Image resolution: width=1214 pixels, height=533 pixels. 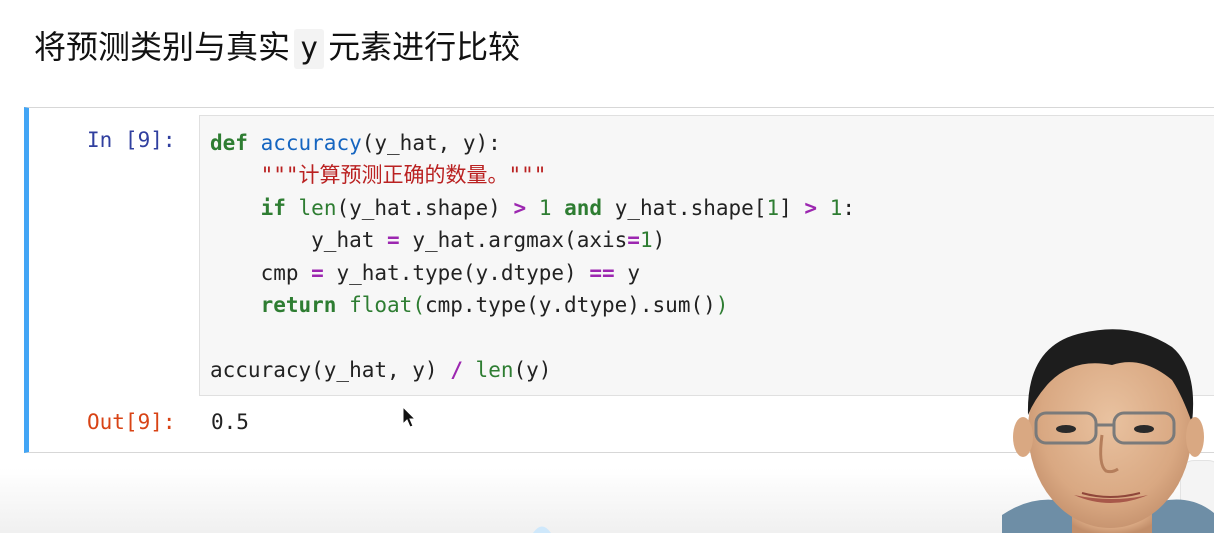 What do you see at coordinates (532, 369) in the screenshot?
I see `len-arg: (y)` at bounding box center [532, 369].